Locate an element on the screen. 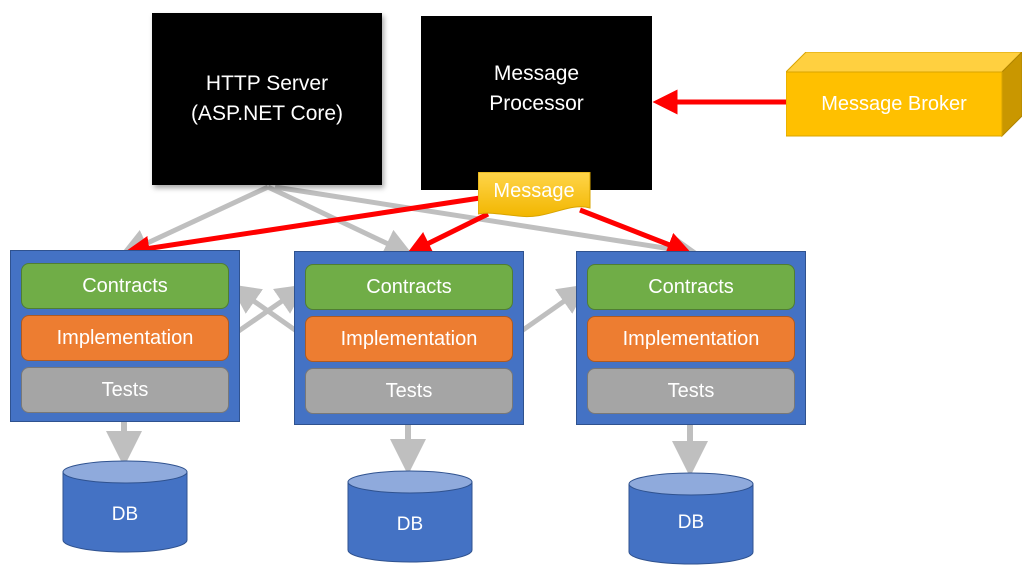  message-tag-label: Message is located at coordinates (534, 190).